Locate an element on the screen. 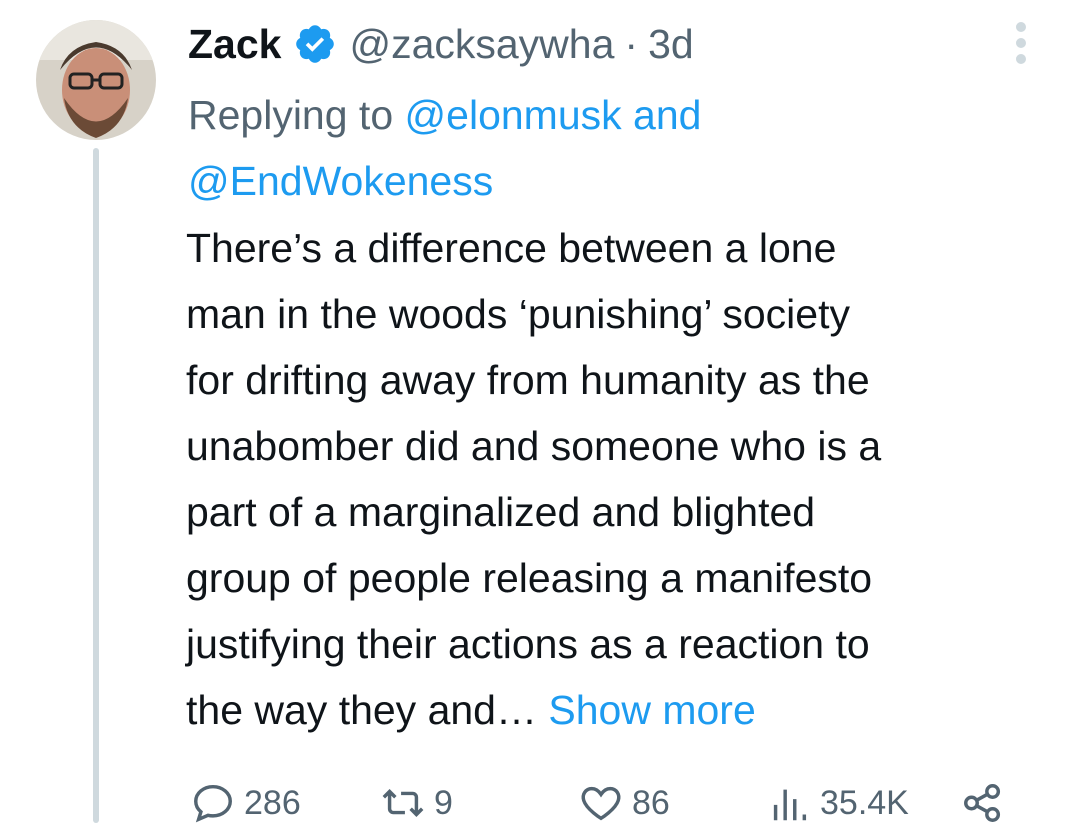 The width and height of the screenshot is (1080, 828). views-chart-icon is located at coordinates (790, 805).